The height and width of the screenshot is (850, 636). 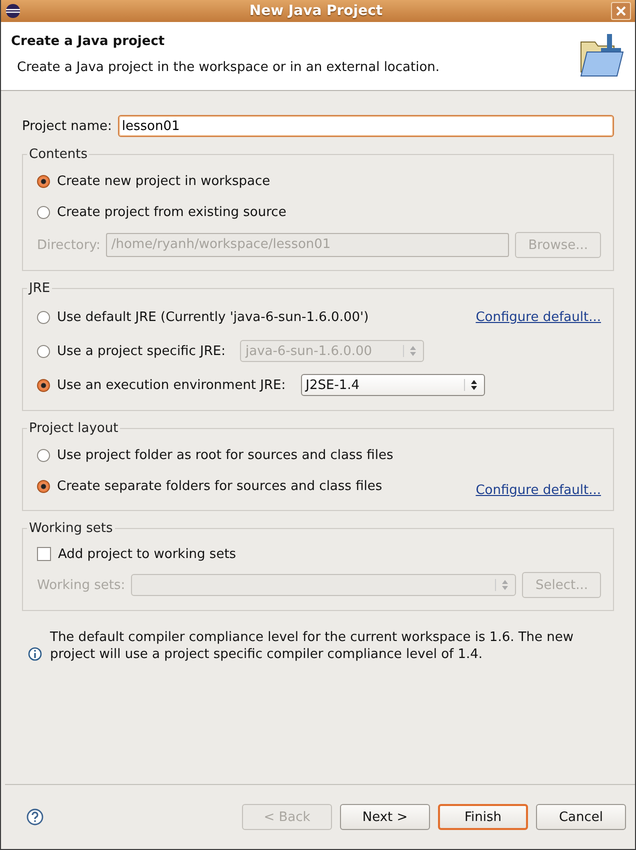 What do you see at coordinates (71, 528) in the screenshot?
I see `group-title: Working sets` at bounding box center [71, 528].